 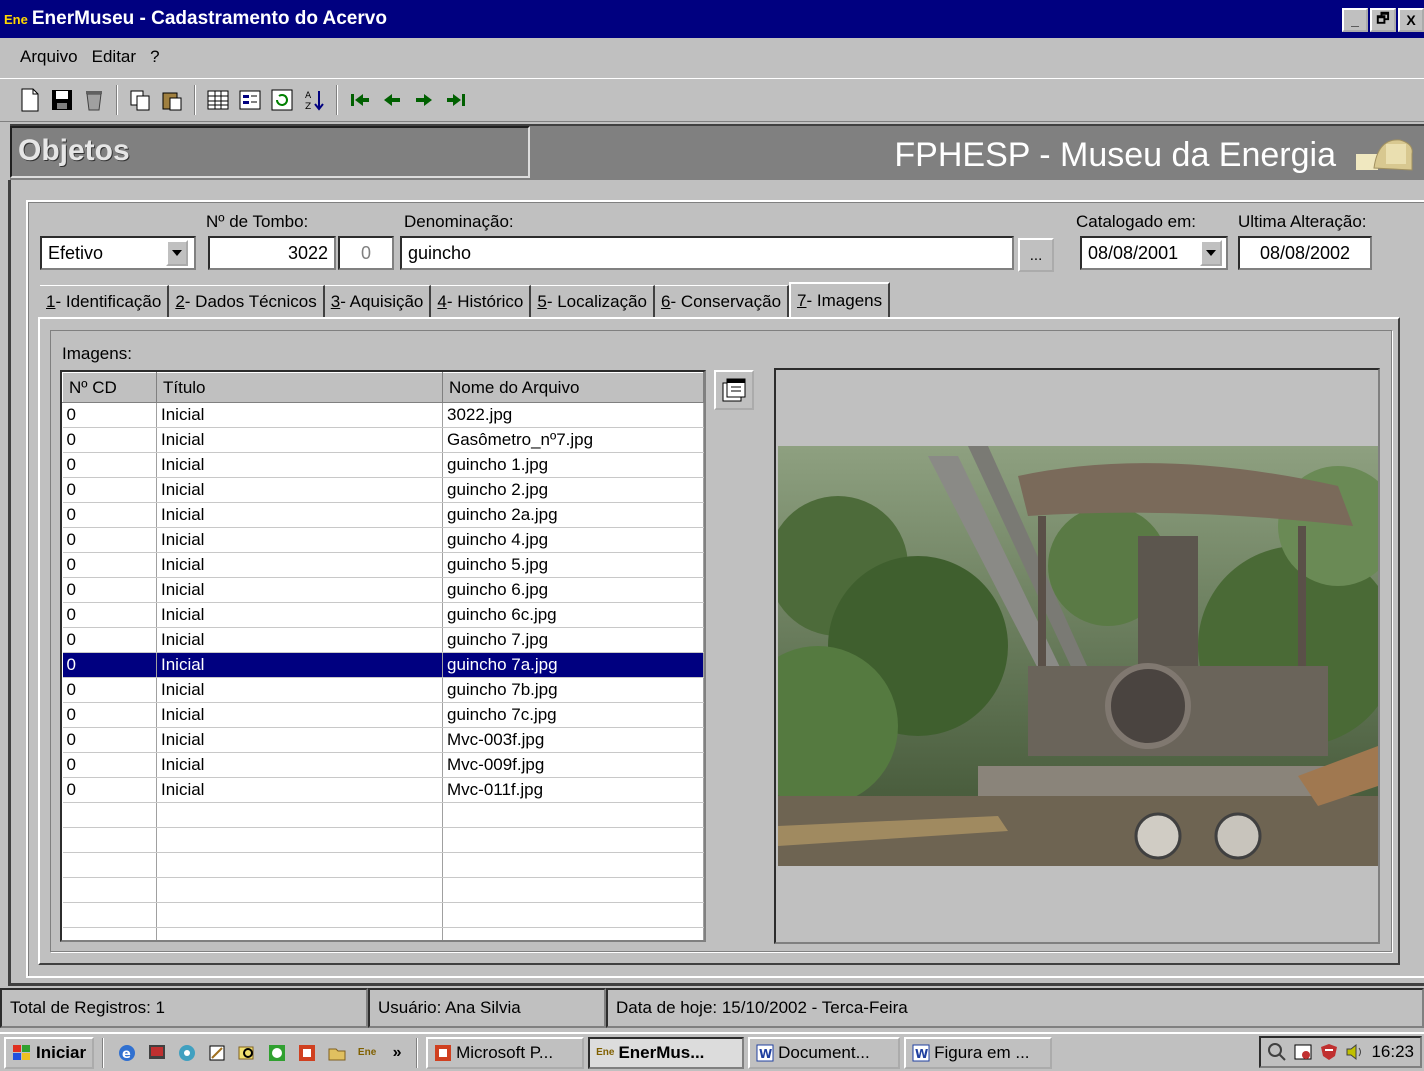 I want to click on denominacao-label: Denominação:, so click(x=459, y=221).